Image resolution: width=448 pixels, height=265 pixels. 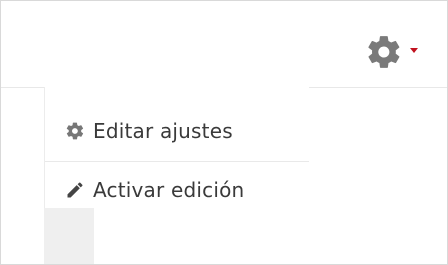 I want to click on menu-item-label: Activar edición, so click(x=169, y=190).